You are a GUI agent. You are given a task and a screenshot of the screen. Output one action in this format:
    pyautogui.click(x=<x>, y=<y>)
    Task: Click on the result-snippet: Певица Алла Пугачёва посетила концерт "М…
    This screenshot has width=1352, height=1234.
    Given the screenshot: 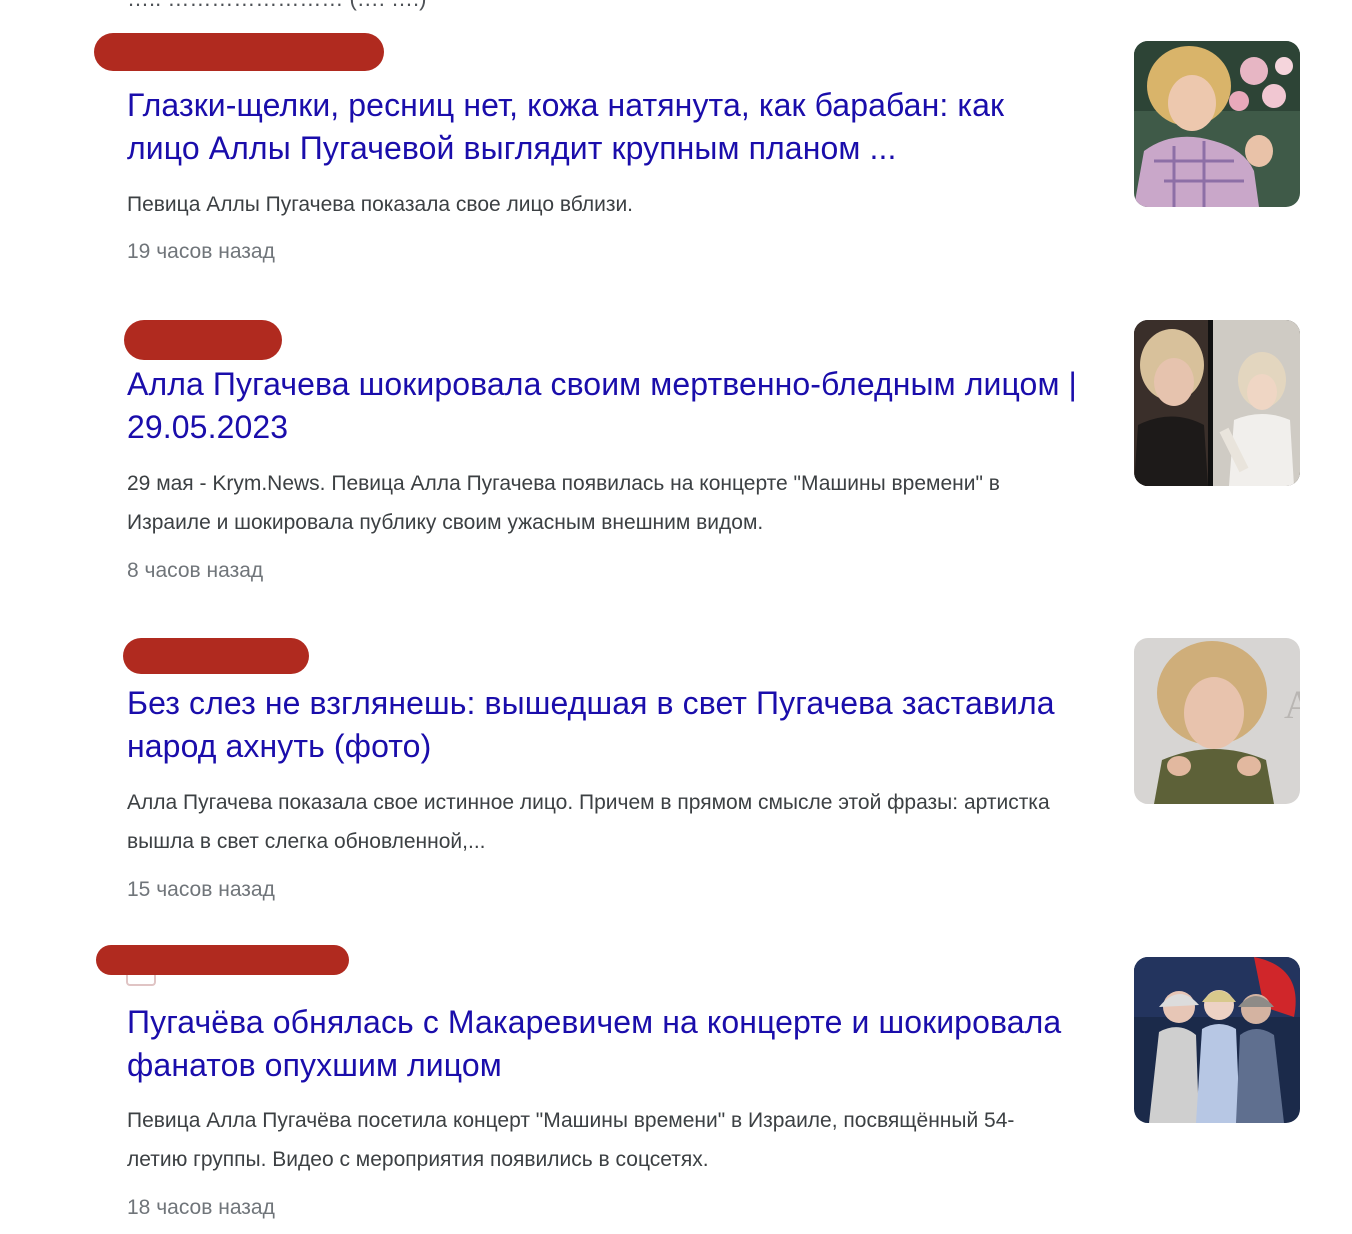 What is the action you would take?
    pyautogui.click(x=571, y=1140)
    